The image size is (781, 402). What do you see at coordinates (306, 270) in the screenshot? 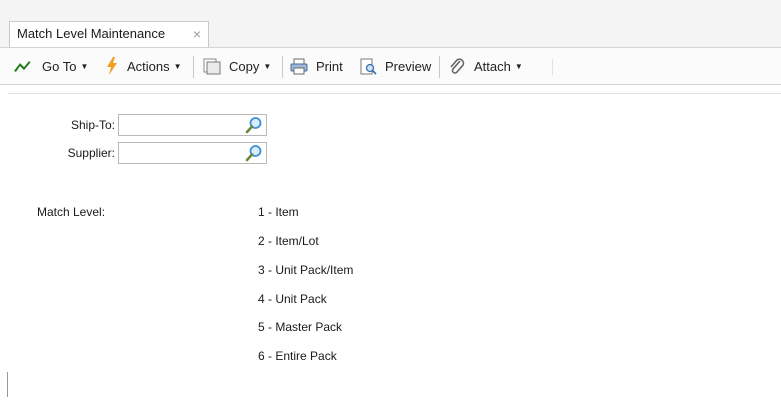
I see `match-level-option: 3 - Unit Pack/Item` at bounding box center [306, 270].